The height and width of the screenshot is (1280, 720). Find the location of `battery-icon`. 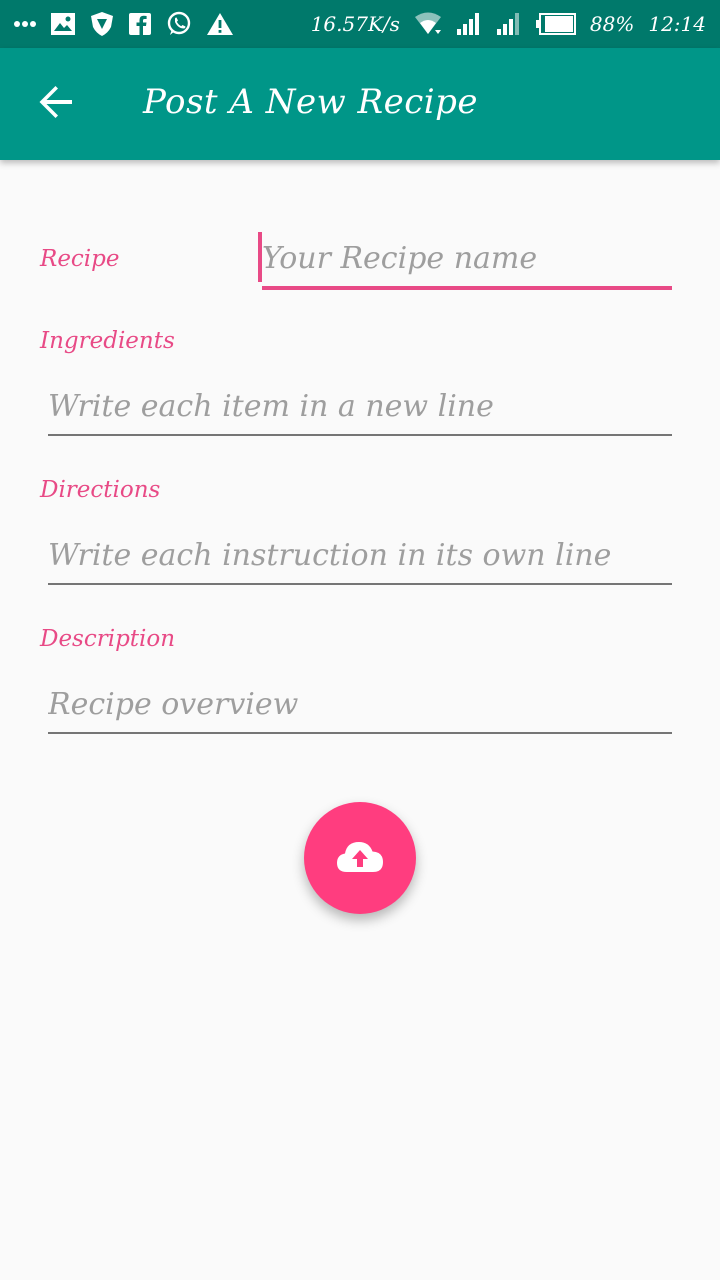

battery-icon is located at coordinates (555, 24).